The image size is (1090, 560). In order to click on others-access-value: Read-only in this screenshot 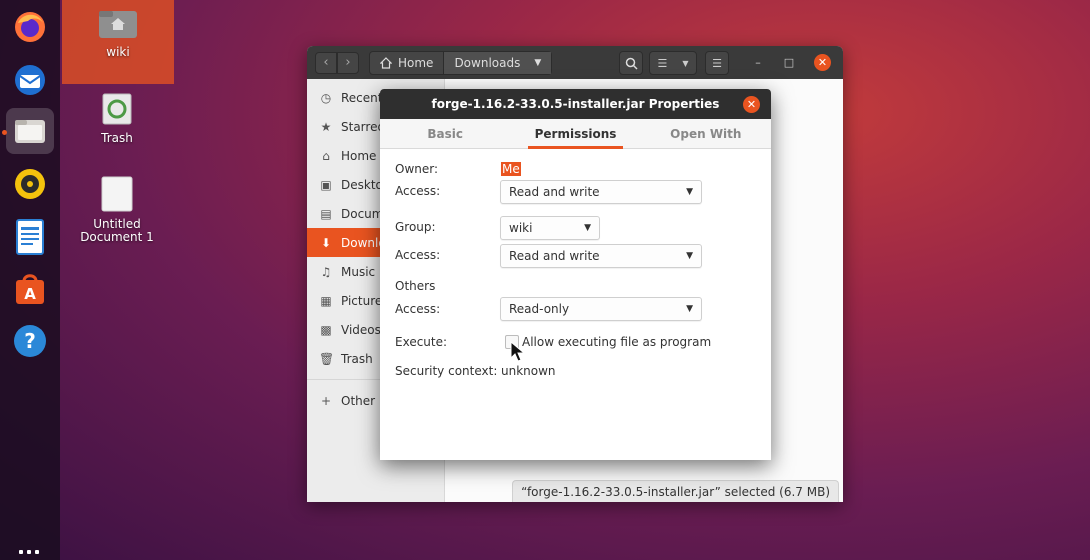, I will do `click(539, 309)`.